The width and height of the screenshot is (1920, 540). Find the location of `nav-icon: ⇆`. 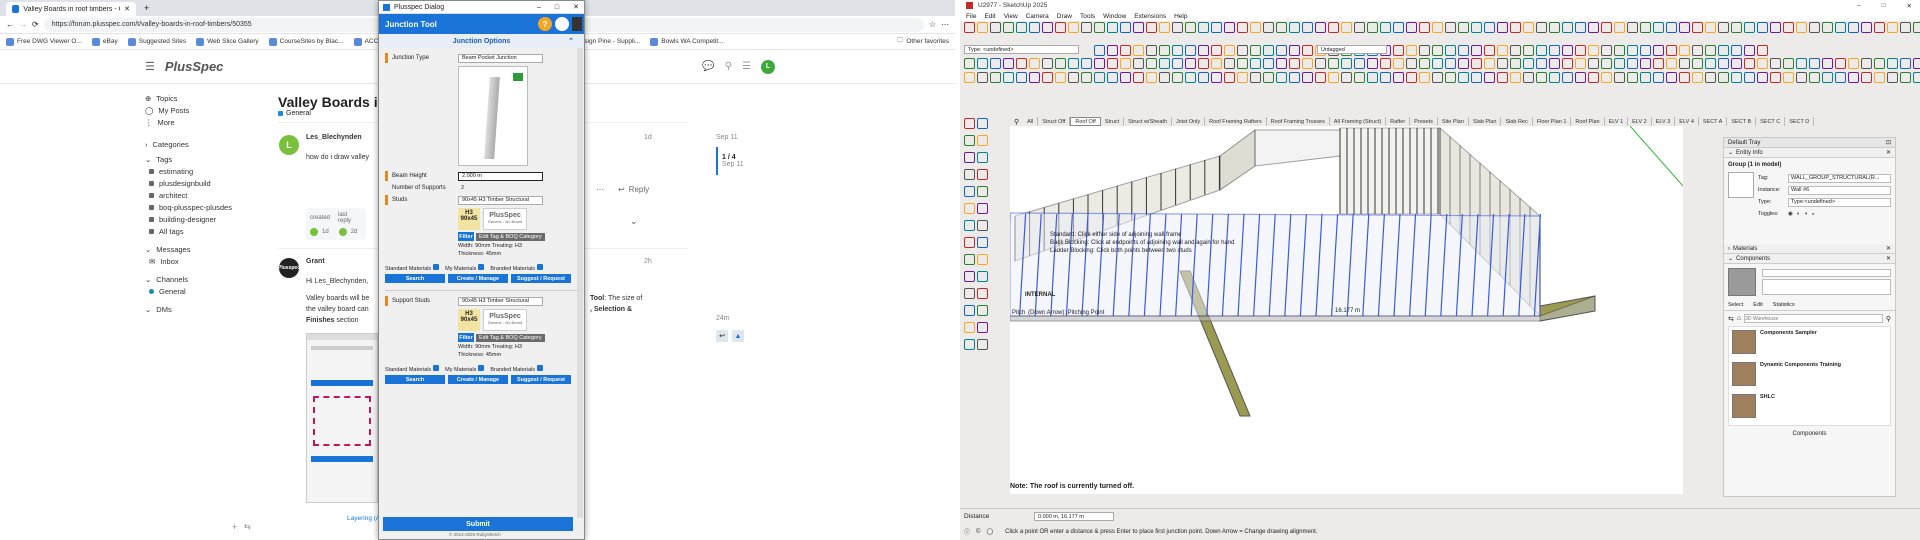

nav-icon: ⇆ is located at coordinates (1731, 319).